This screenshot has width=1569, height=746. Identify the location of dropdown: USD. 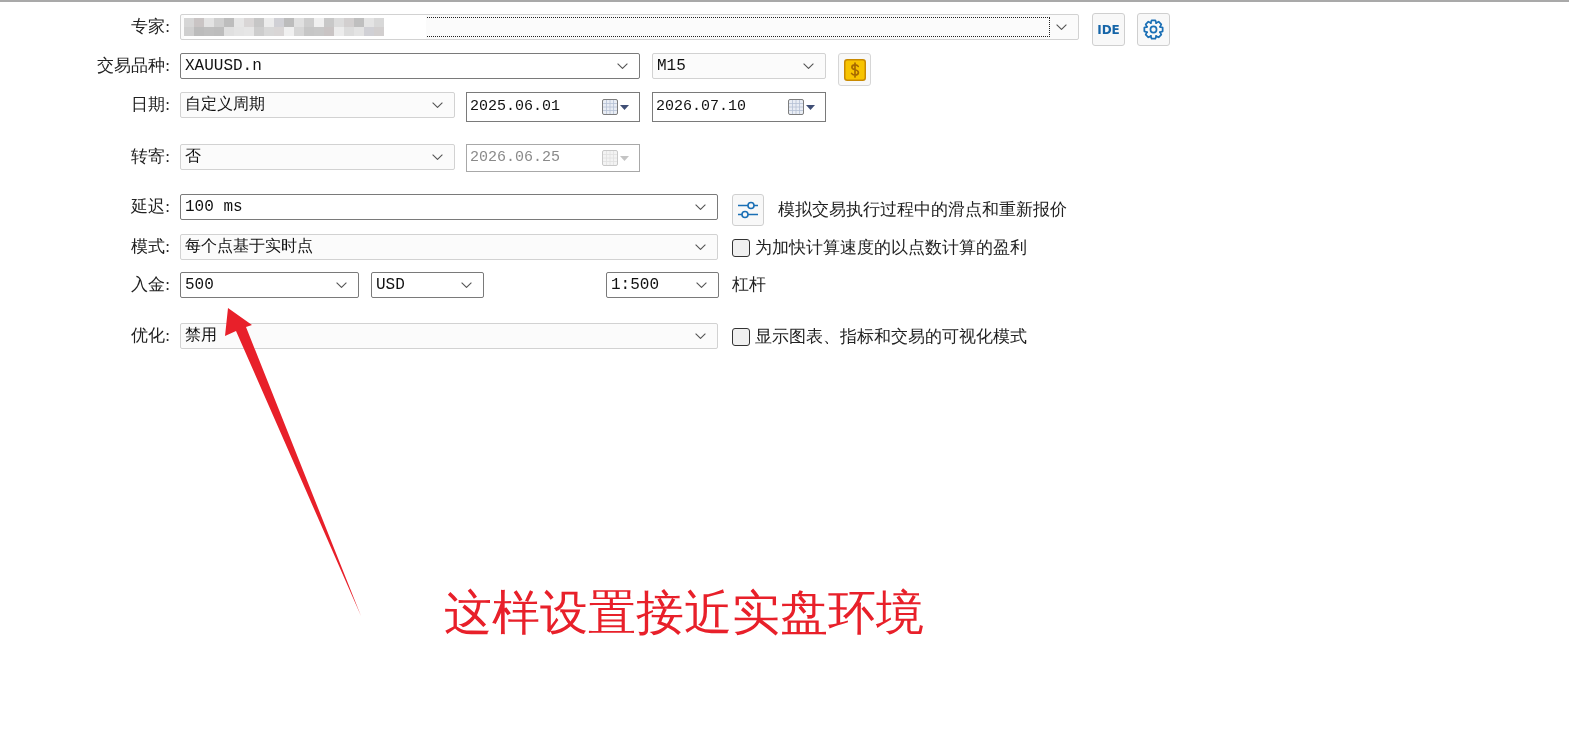
(427, 285).